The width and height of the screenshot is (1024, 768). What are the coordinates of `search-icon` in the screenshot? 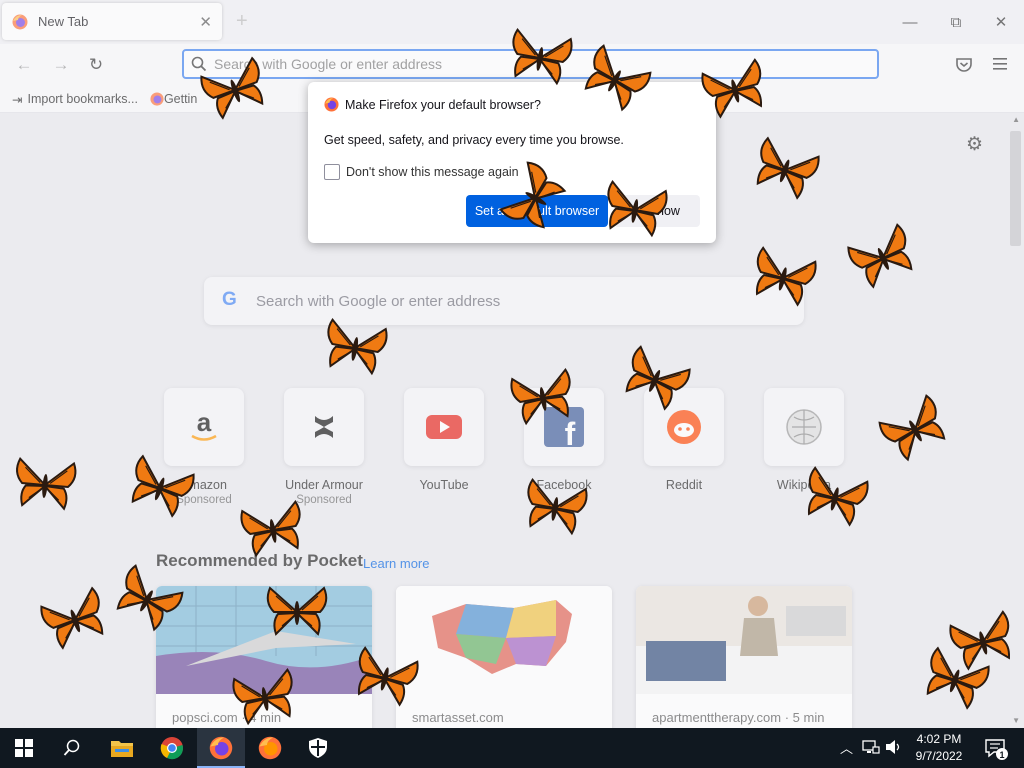 It's located at (71, 747).